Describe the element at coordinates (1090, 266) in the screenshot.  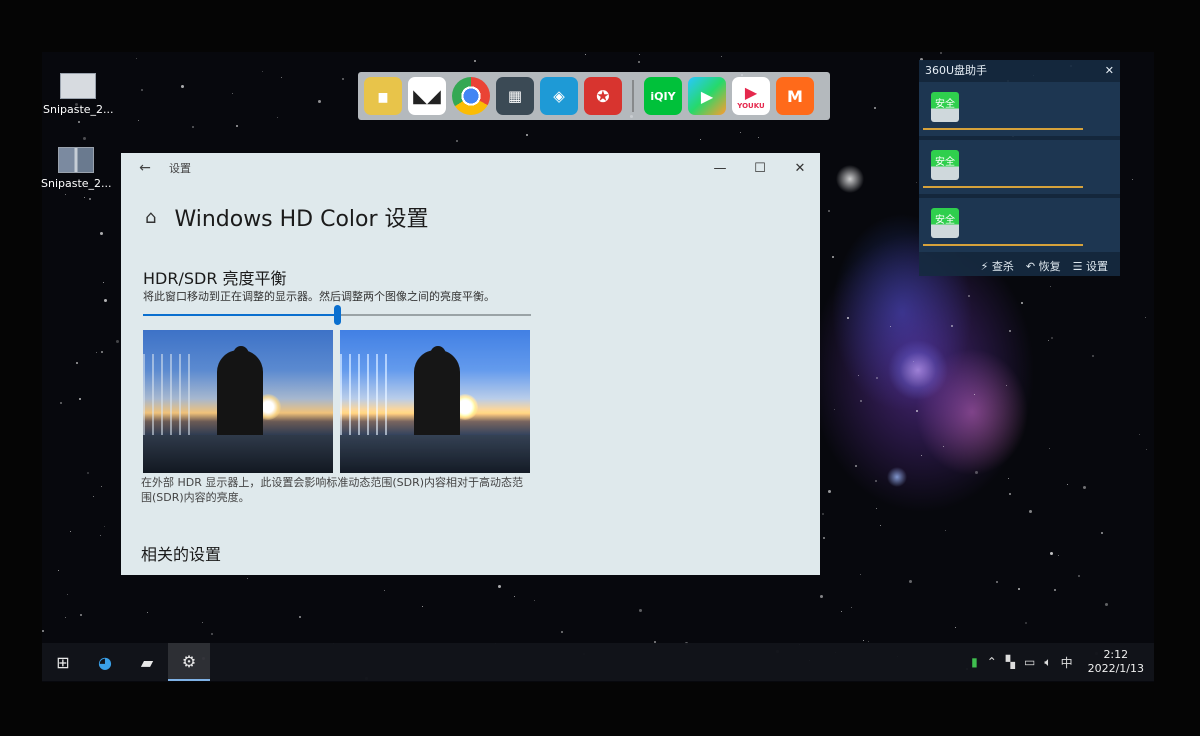
I see `panel-settings-button: ☰ 设置` at that location.